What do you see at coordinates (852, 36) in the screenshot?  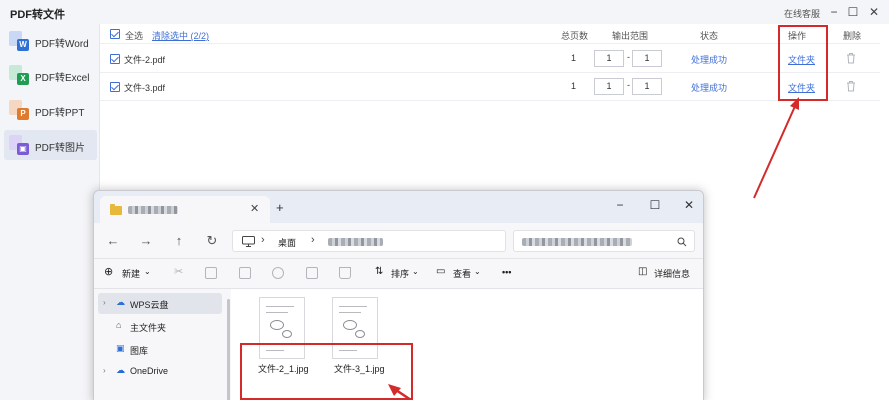 I see `column-delete: 删除` at bounding box center [852, 36].